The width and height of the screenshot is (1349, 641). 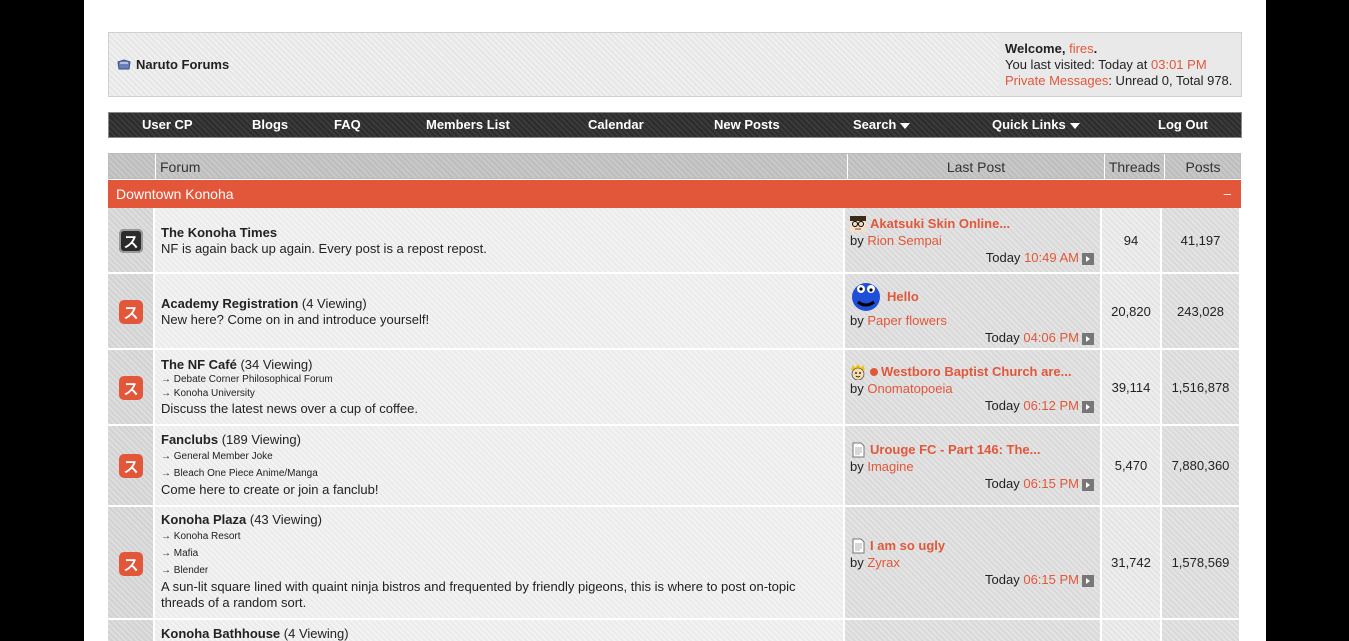 I want to click on document-icon, so click(x=858, y=449).